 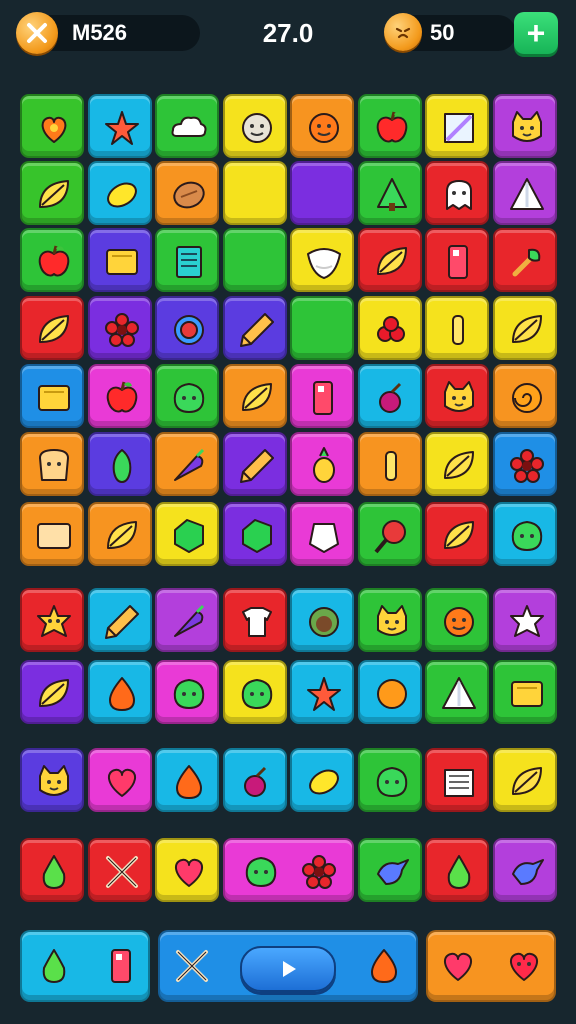 I want to click on toast-icon, so click(x=54, y=465).